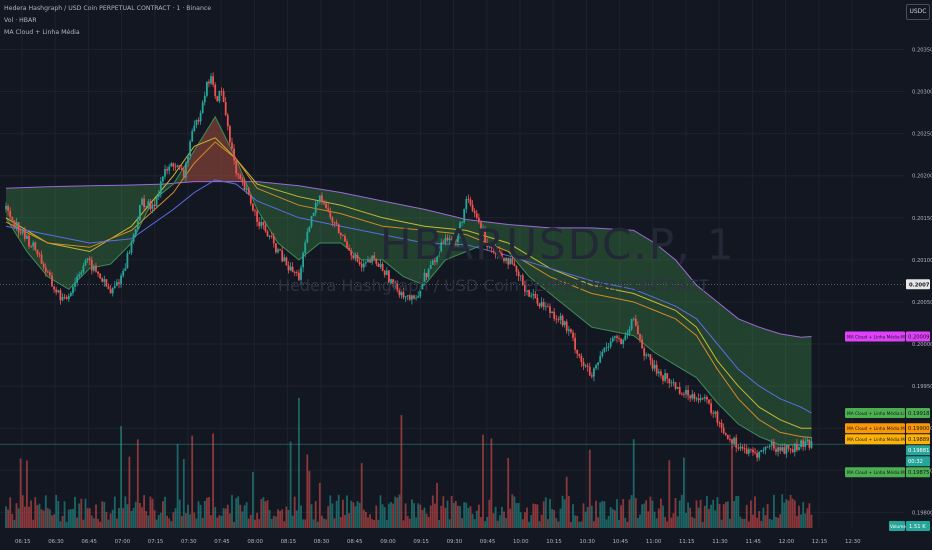  Describe the element at coordinates (922, 219) in the screenshot. I see `price-tick-label: 0.20150` at that location.